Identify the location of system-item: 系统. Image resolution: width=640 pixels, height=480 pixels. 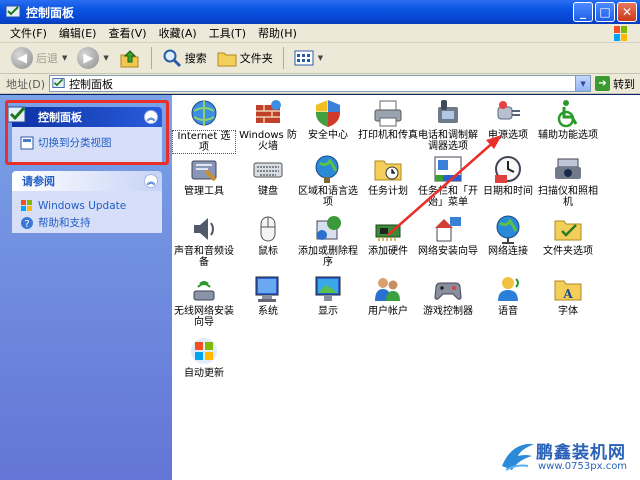
(268, 295).